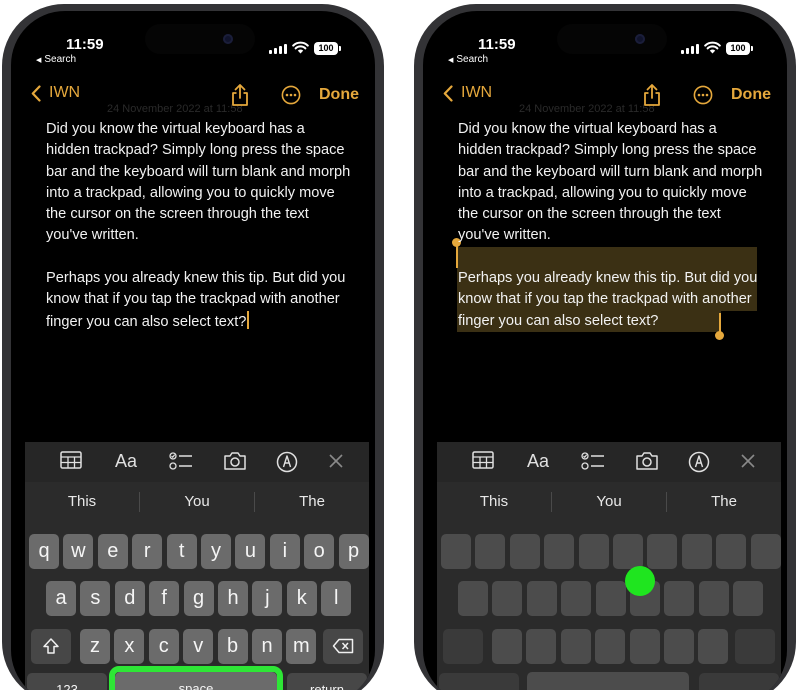  Describe the element at coordinates (198, 598) in the screenshot. I see `key-g: g` at that location.